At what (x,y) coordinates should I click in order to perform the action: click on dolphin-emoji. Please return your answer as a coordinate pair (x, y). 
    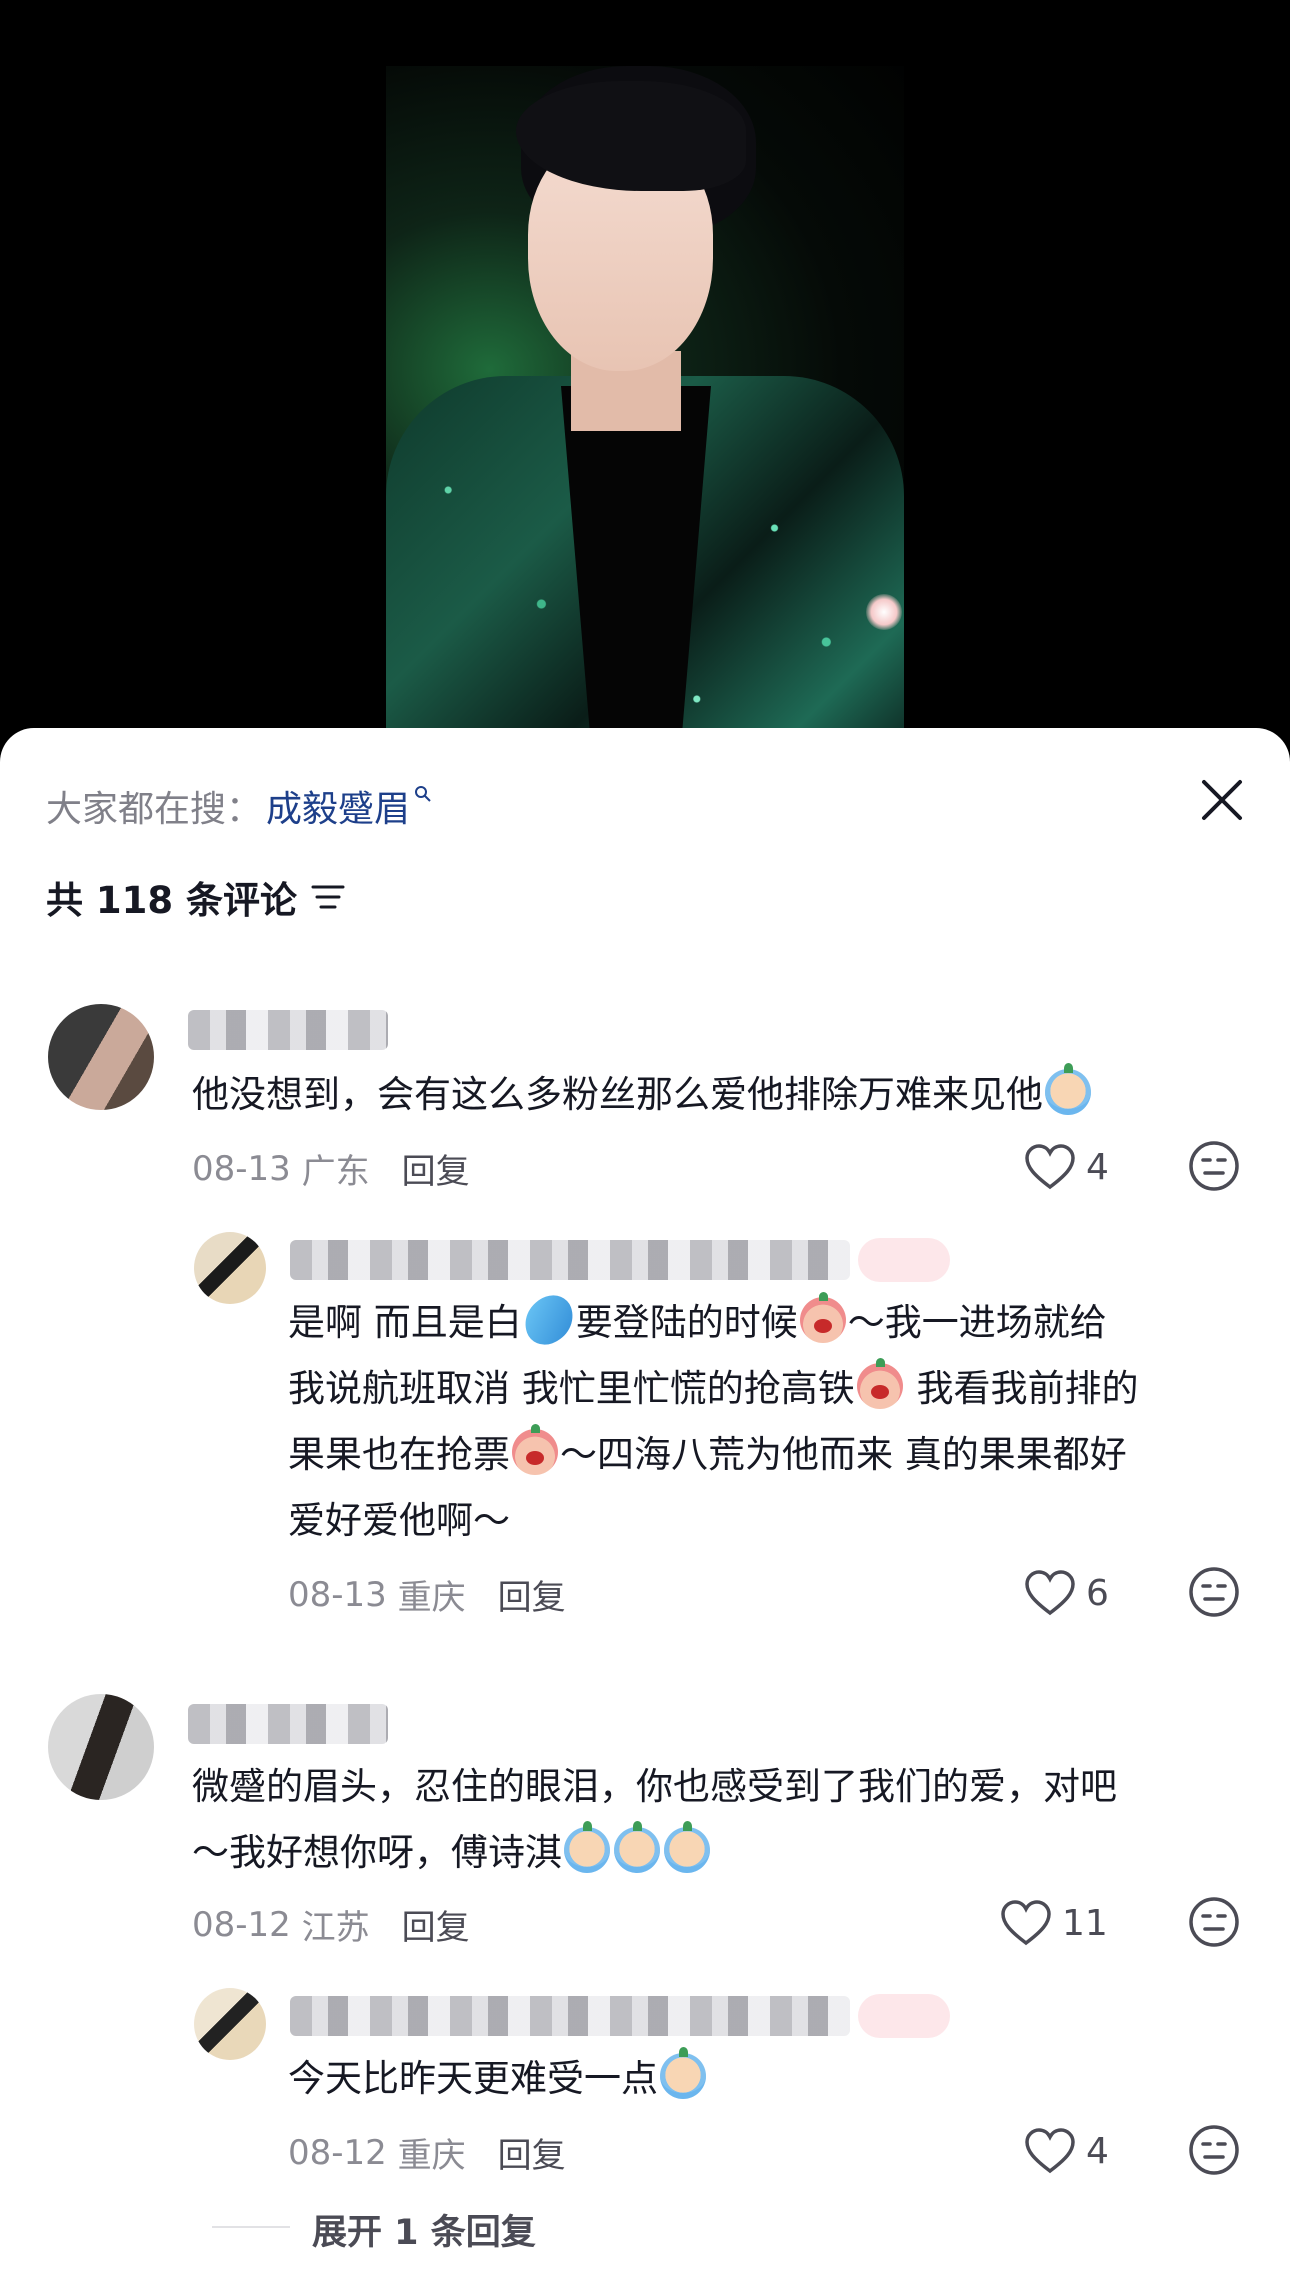
    Looking at the image, I should click on (549, 1320).